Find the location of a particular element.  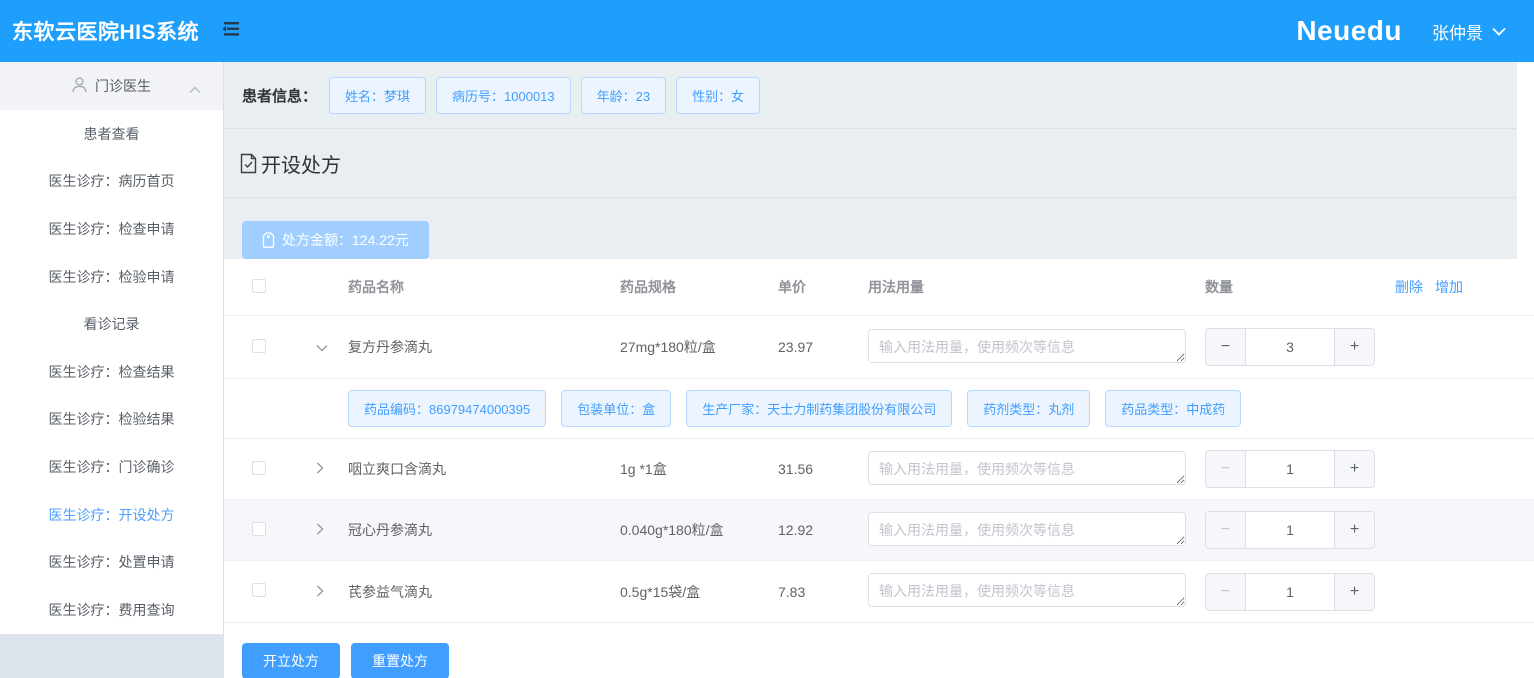

col-drug-name: 药品名称 is located at coordinates (376, 287).